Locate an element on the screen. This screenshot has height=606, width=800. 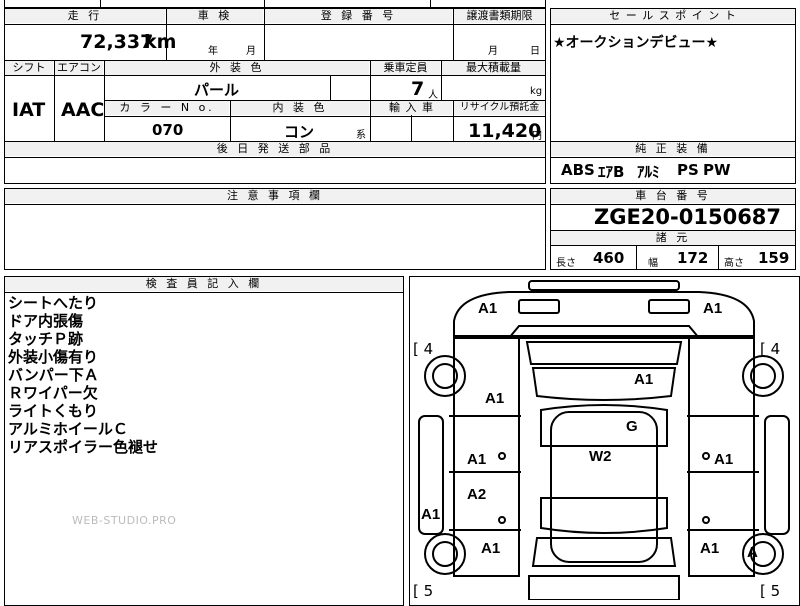
equipment-airbag: ｴｱB is located at coordinates (611, 172).